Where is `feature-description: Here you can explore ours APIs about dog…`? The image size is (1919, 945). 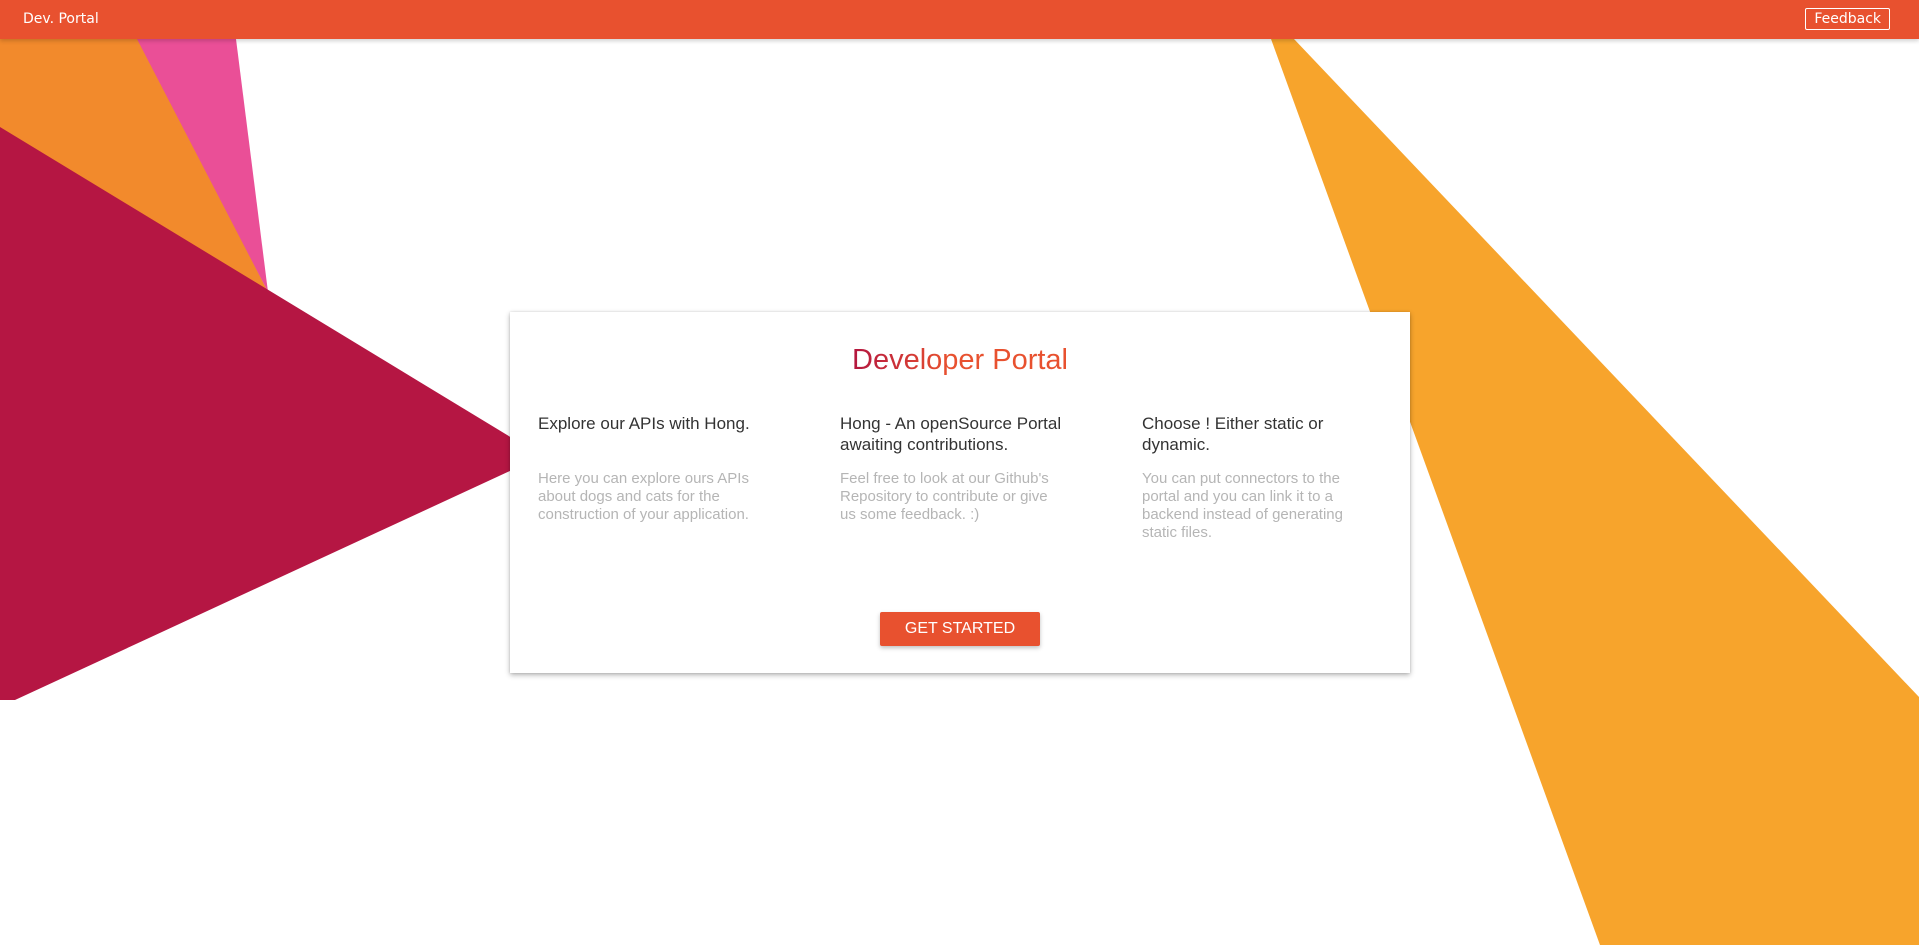 feature-description: Here you can explore ours APIs about dog… is located at coordinates (643, 496).